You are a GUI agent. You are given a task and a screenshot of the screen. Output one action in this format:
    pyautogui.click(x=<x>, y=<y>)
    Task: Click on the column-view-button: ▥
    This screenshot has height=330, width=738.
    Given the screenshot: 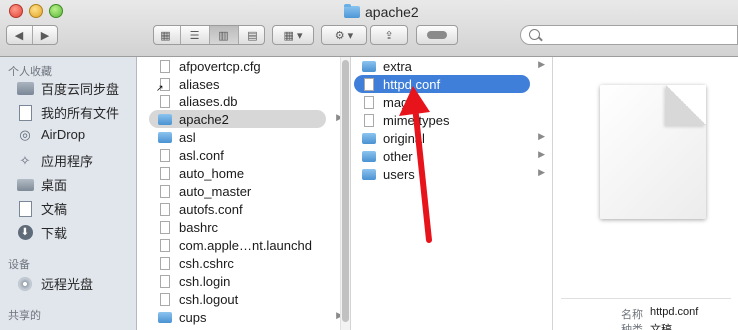 What is the action you would take?
    pyautogui.click(x=224, y=35)
    